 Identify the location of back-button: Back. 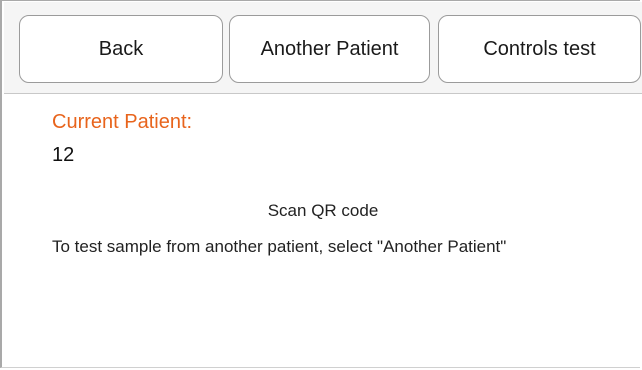
(121, 49).